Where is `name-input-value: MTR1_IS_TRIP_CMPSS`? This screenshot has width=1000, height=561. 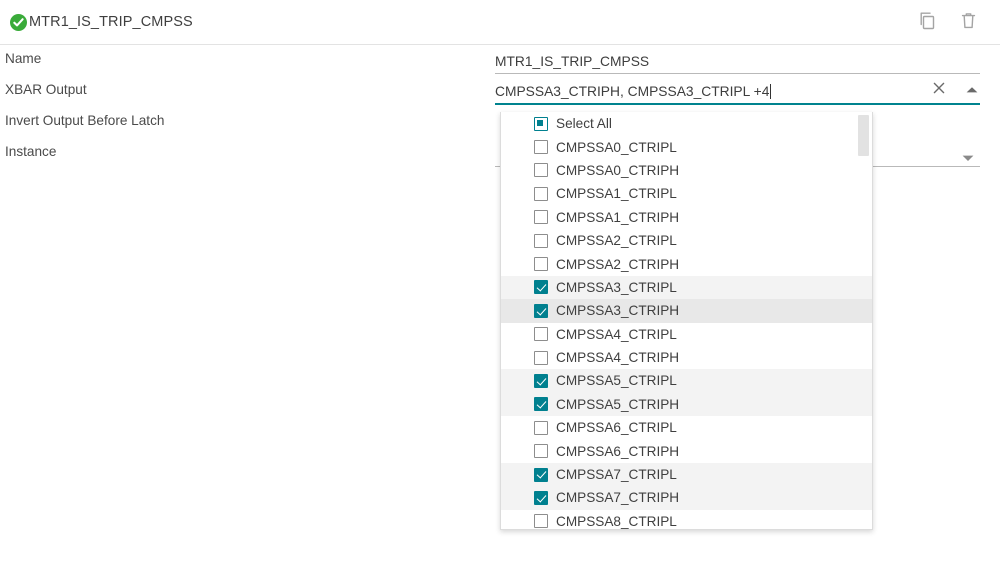
name-input-value: MTR1_IS_TRIP_CMPSS is located at coordinates (572, 61).